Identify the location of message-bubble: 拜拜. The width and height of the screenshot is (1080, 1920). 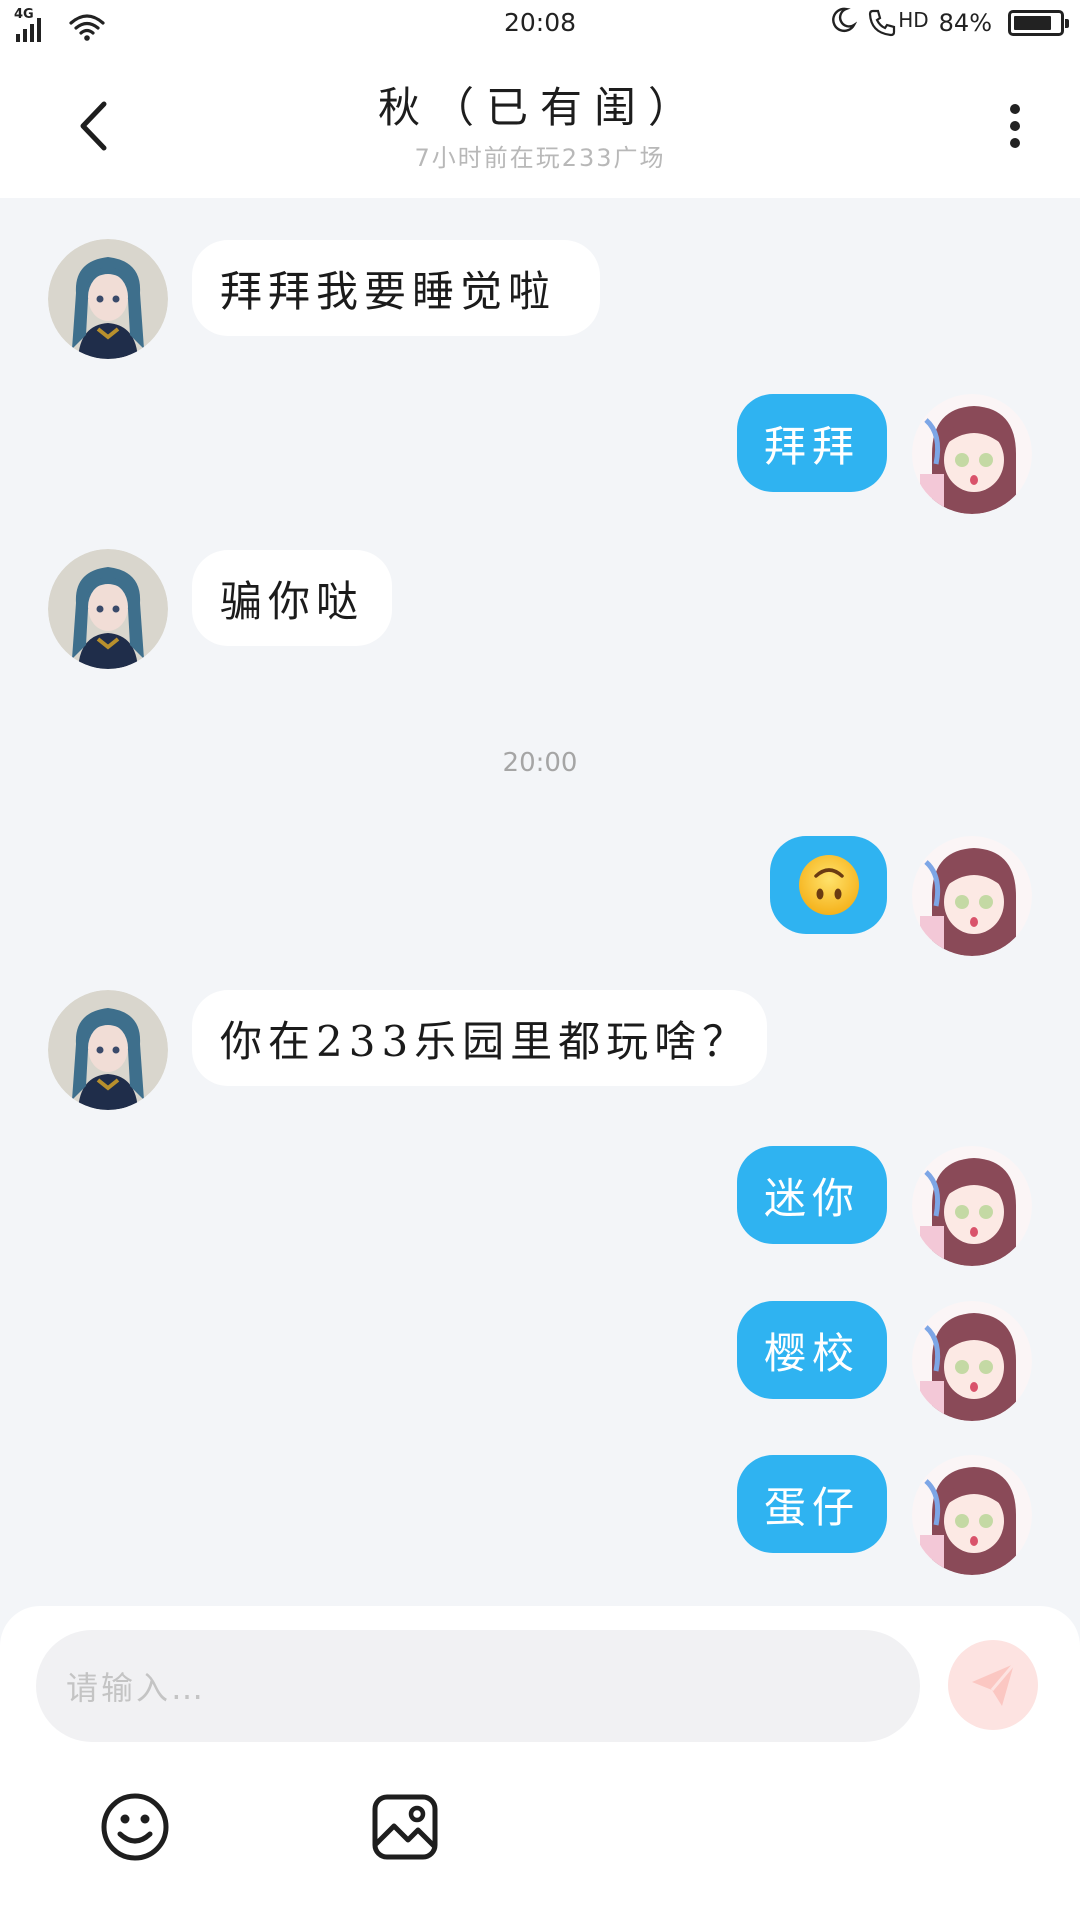
(812, 443).